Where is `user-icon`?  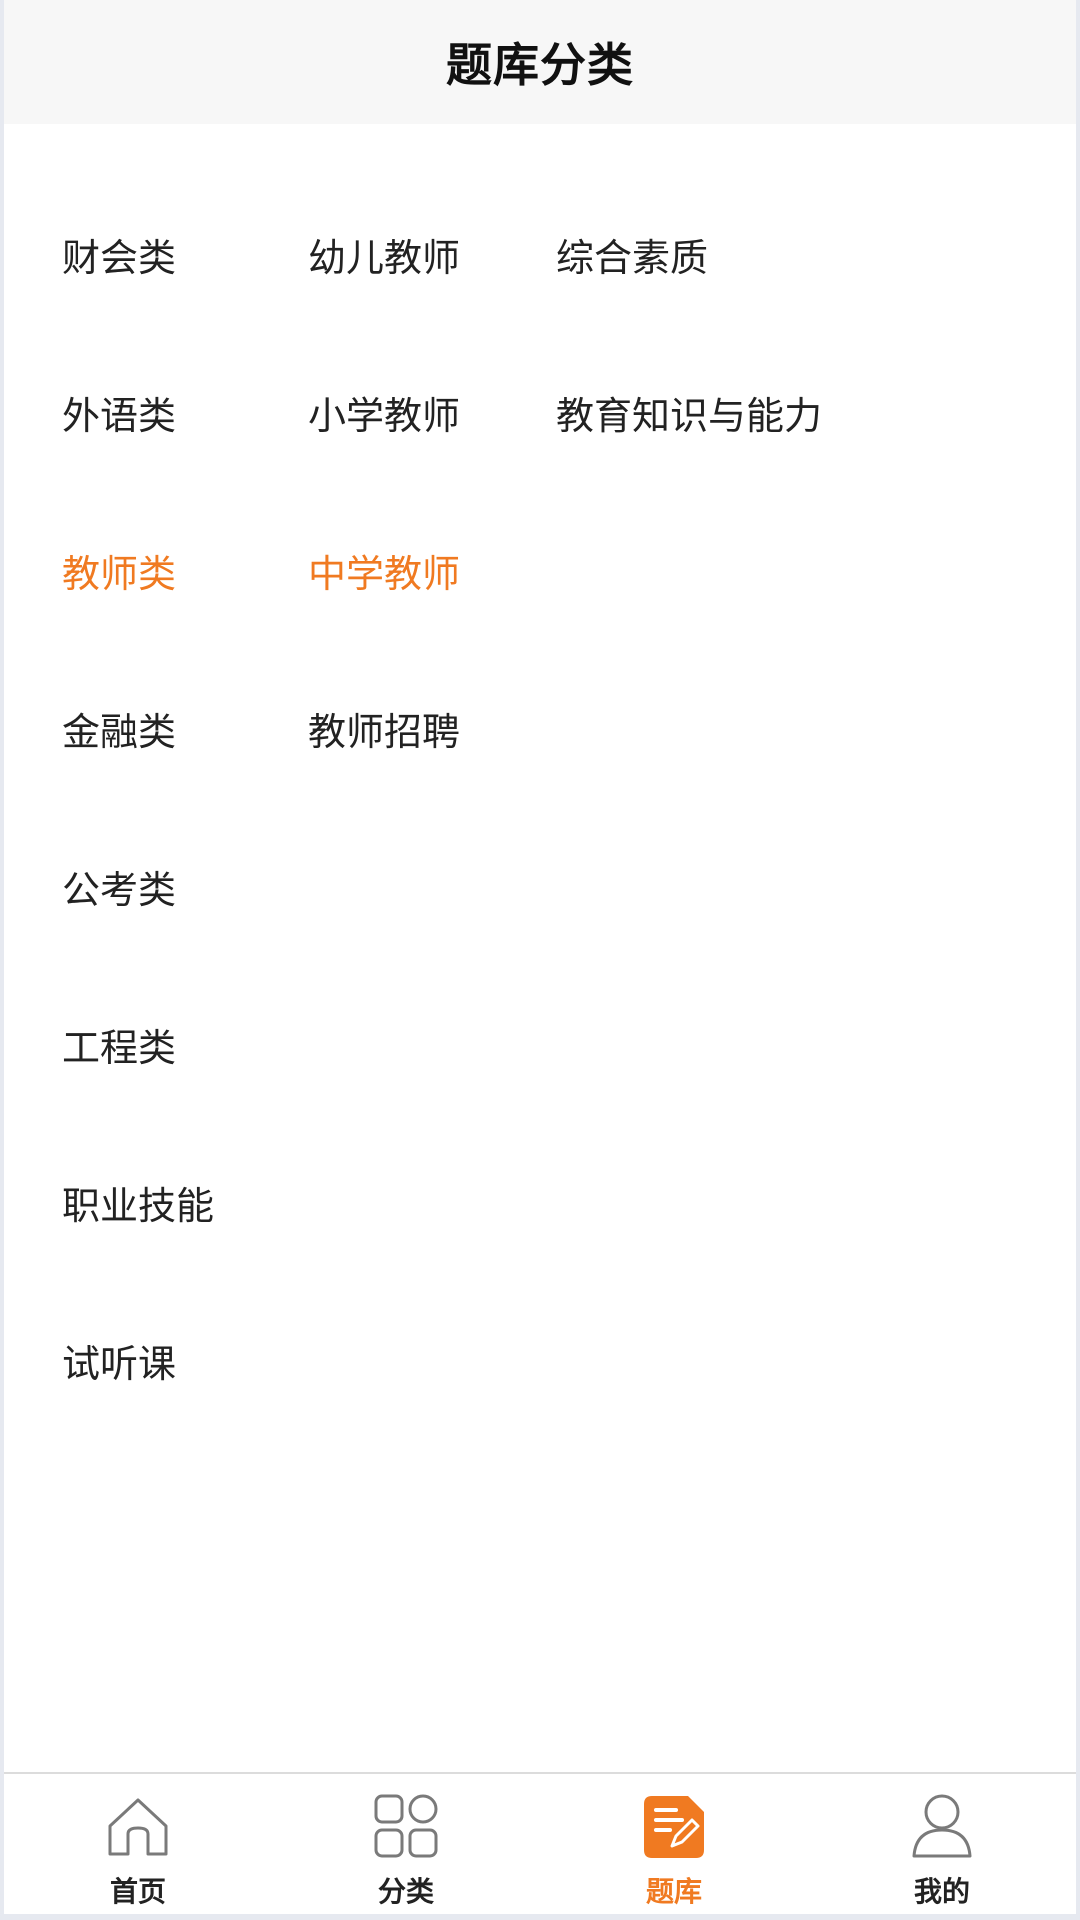
user-icon is located at coordinates (942, 1826).